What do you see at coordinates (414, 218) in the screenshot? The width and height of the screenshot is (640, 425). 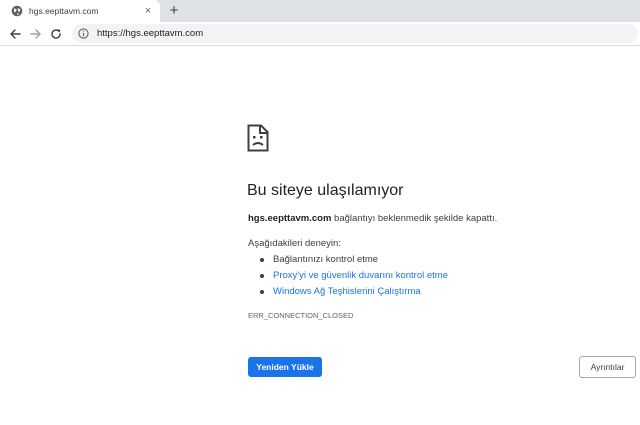 I see `error-description-text: bağlantıyı beklenmedik şekilde kapattı.` at bounding box center [414, 218].